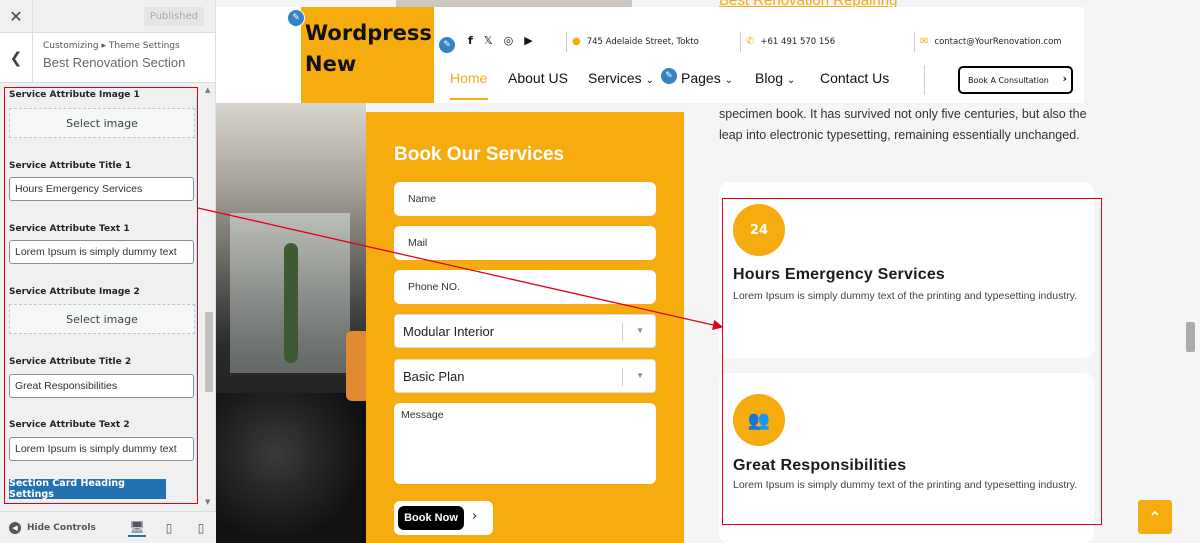  I want to click on message-textarea: Message, so click(525, 443).